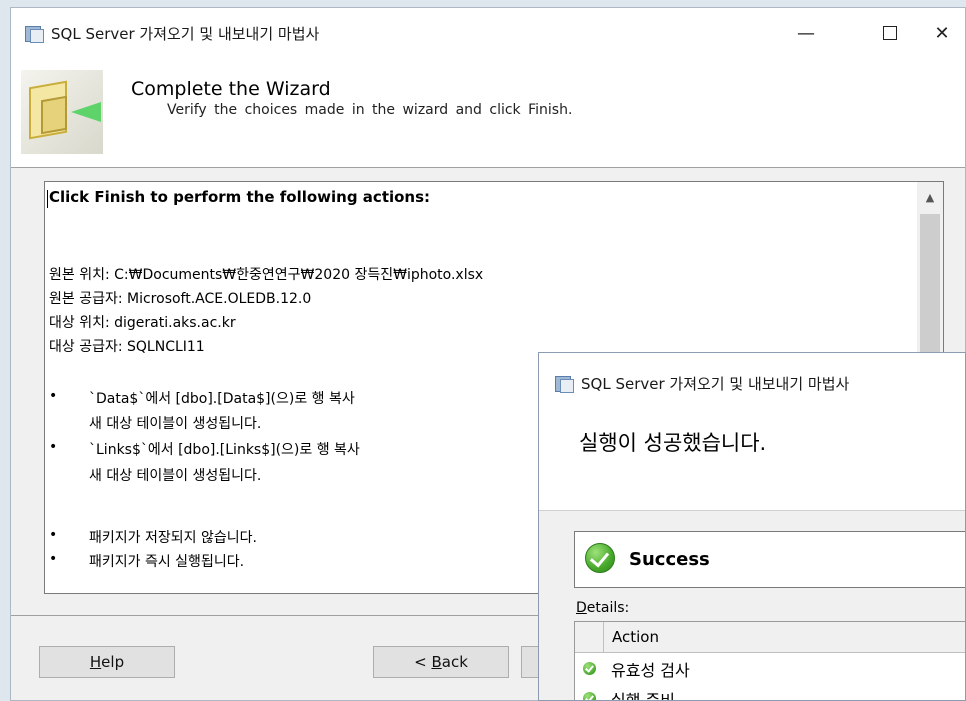  I want to click on maximize-icon, so click(890, 33).